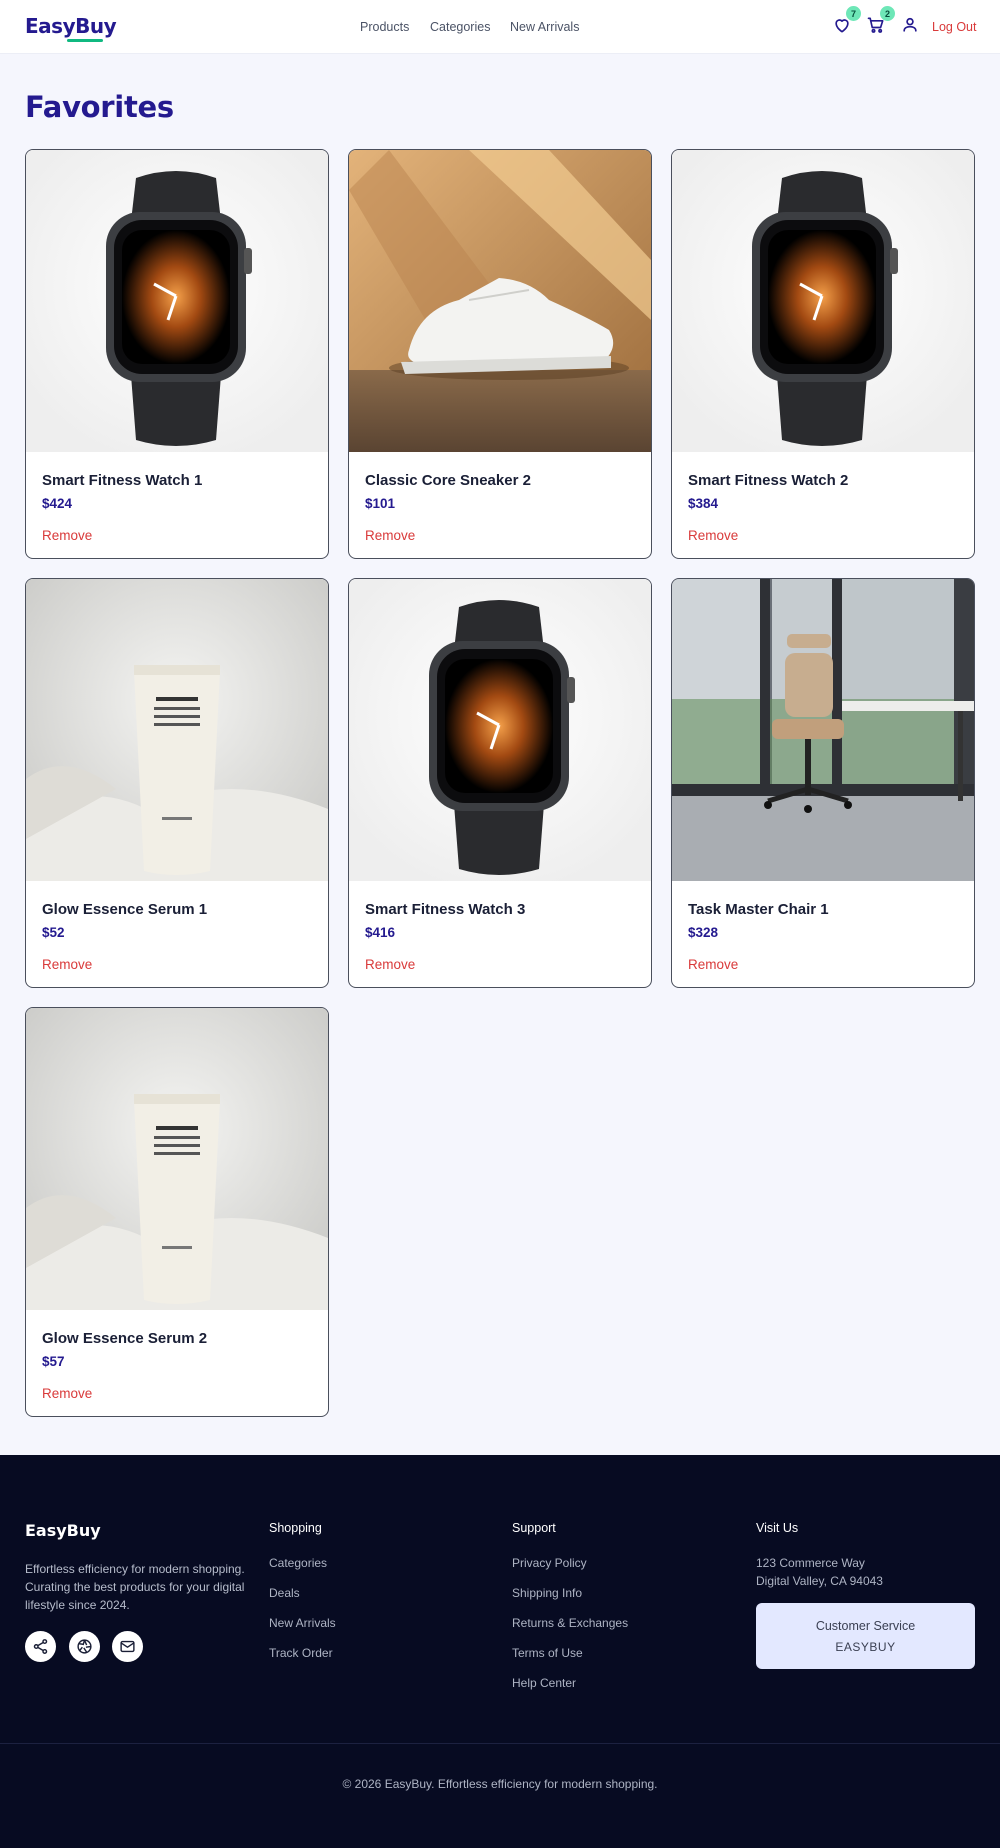 This screenshot has width=1000, height=1848. Describe the element at coordinates (954, 27) in the screenshot. I see `logout-link: Log Out` at that location.